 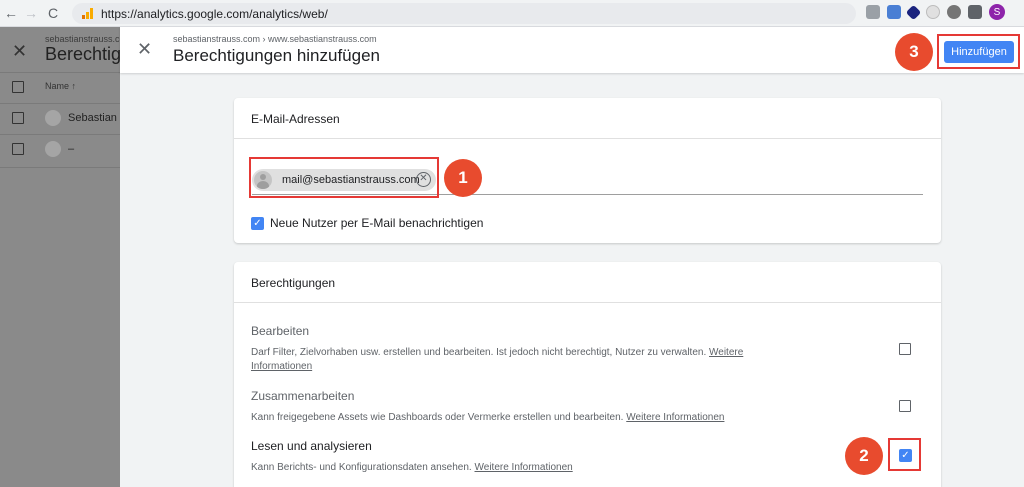 What do you see at coordinates (914, 52) in the screenshot?
I see `step-badge-3: 3` at bounding box center [914, 52].